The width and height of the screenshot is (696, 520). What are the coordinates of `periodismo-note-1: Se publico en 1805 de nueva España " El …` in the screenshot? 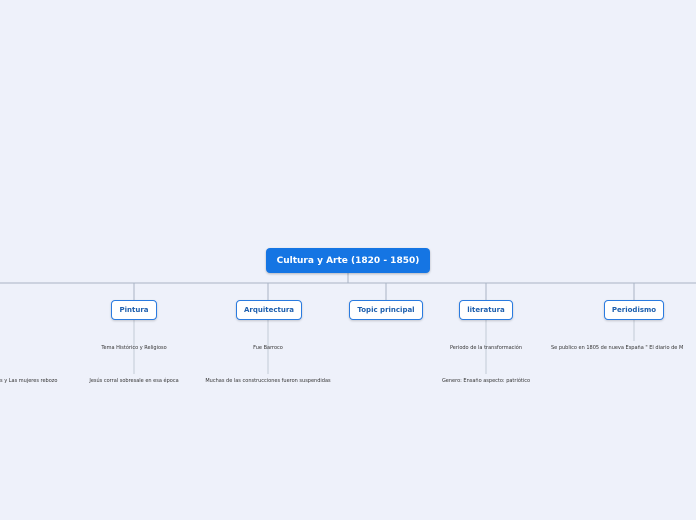 It's located at (617, 348).